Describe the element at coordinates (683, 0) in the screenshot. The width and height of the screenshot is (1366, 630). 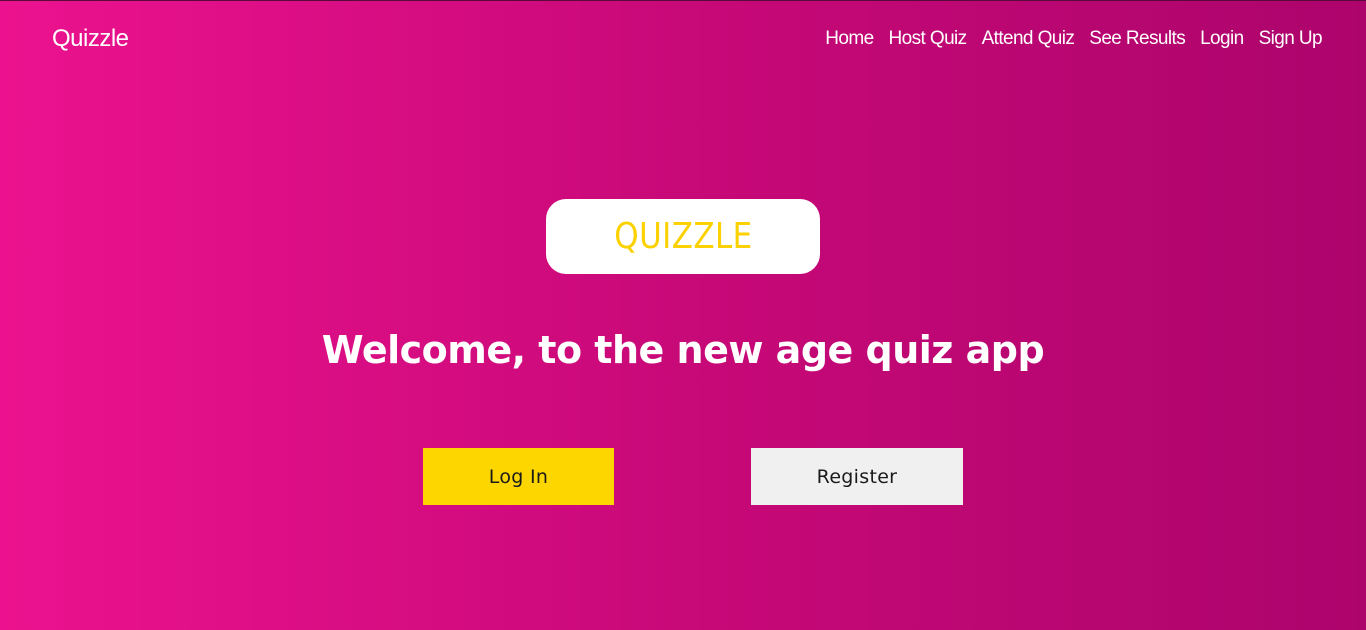
I see `top-border` at that location.